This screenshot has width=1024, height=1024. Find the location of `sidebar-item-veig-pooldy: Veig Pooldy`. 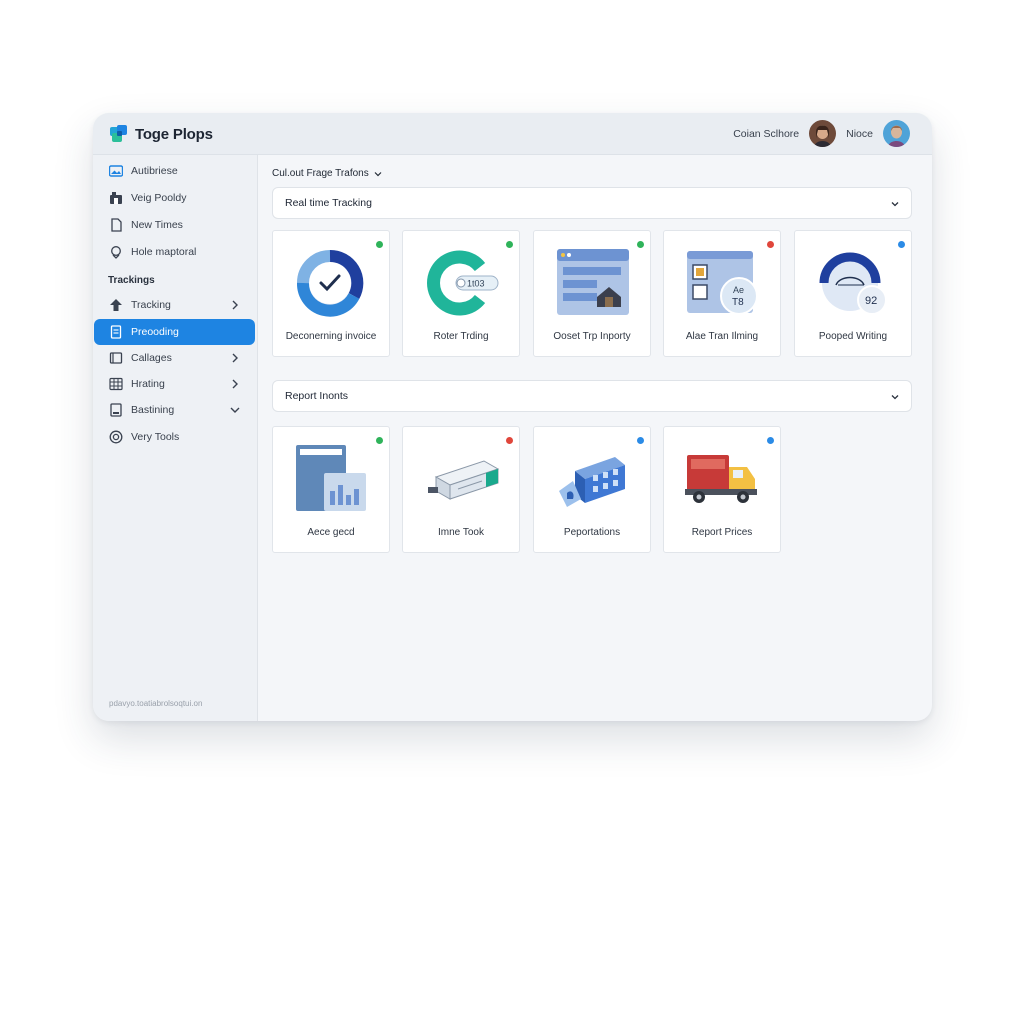

sidebar-item-veig-pooldy: Veig Pooldy is located at coordinates (174, 198).